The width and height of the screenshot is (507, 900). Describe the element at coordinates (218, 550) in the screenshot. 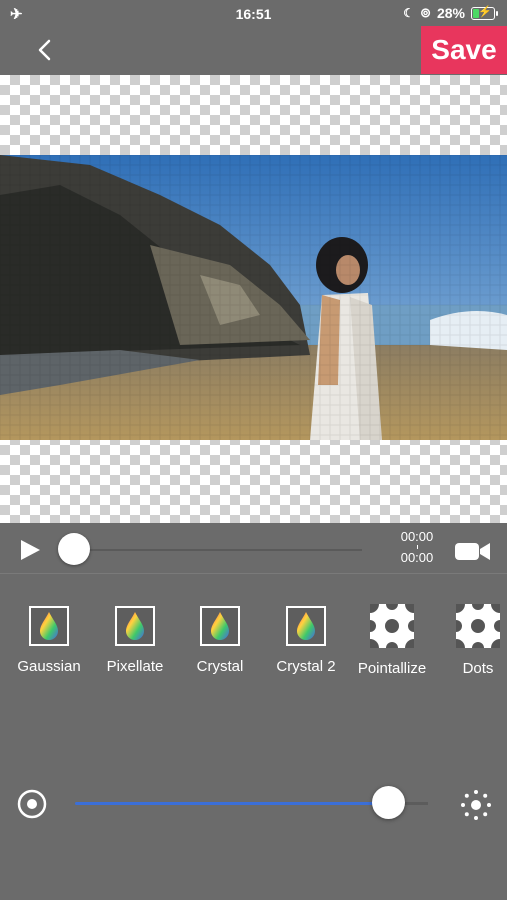

I see `seek-track` at that location.